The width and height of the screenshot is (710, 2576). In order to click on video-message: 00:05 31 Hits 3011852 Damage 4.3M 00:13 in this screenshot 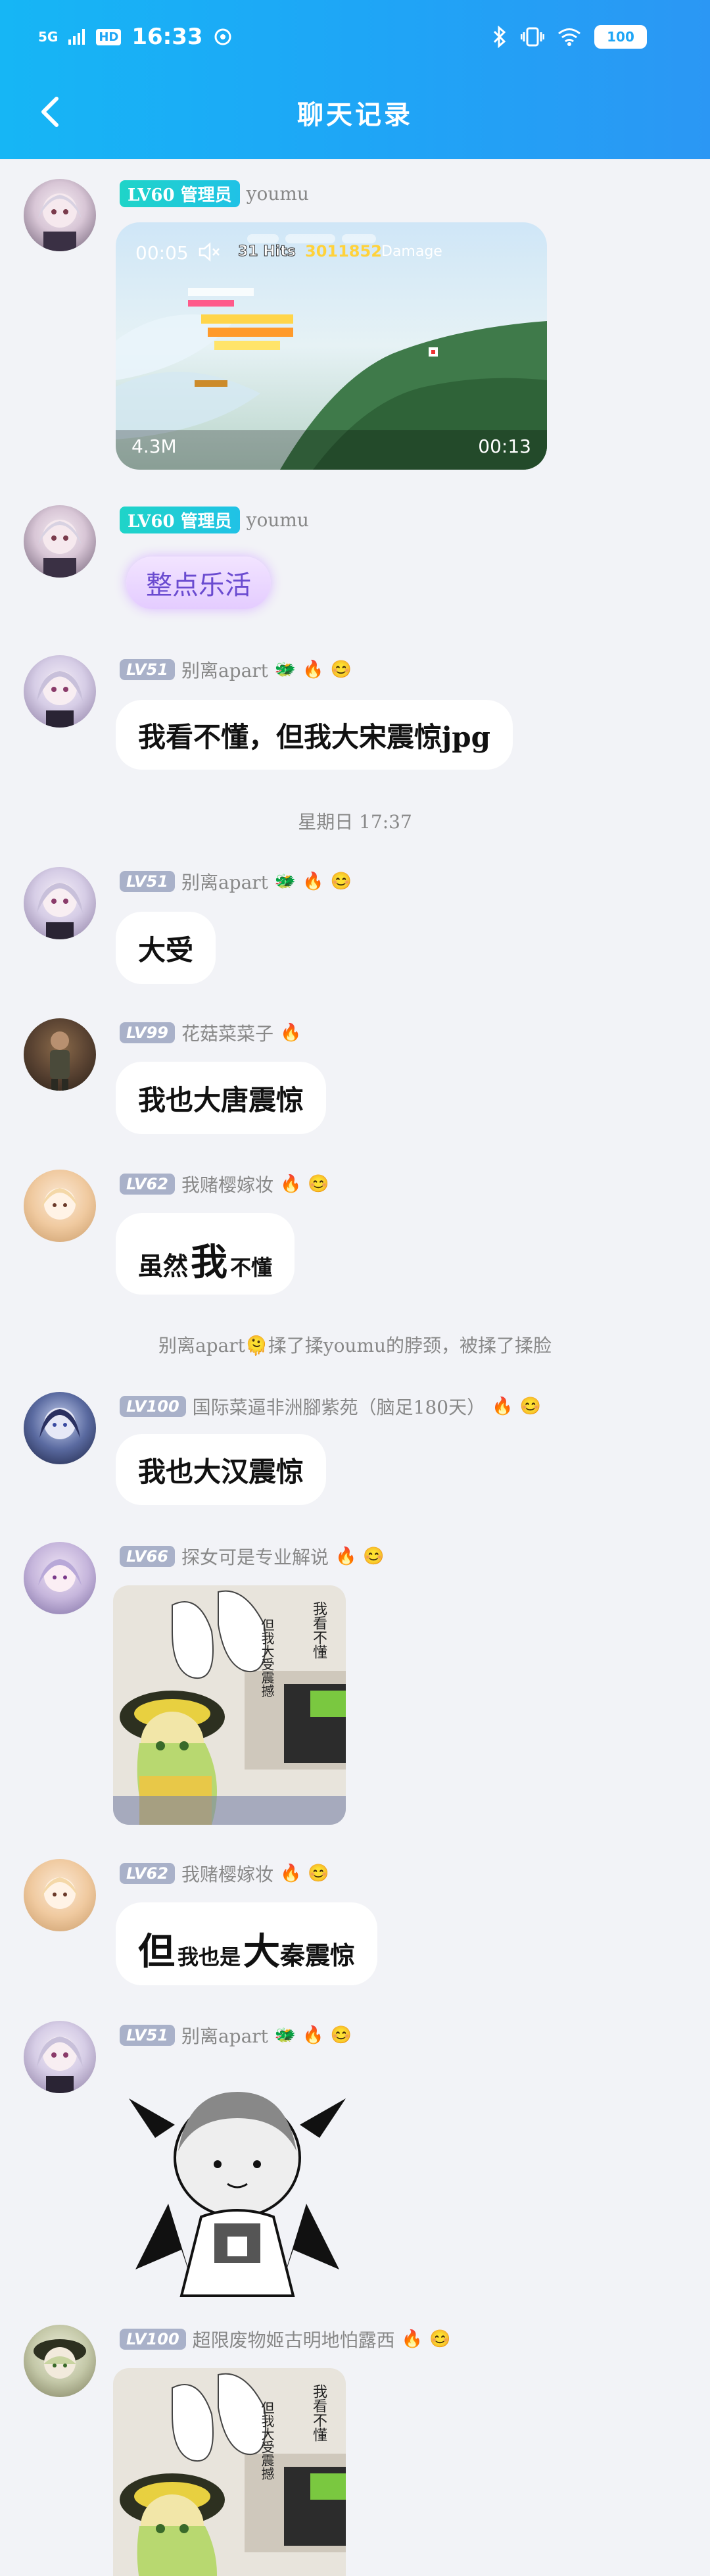, I will do `click(331, 346)`.